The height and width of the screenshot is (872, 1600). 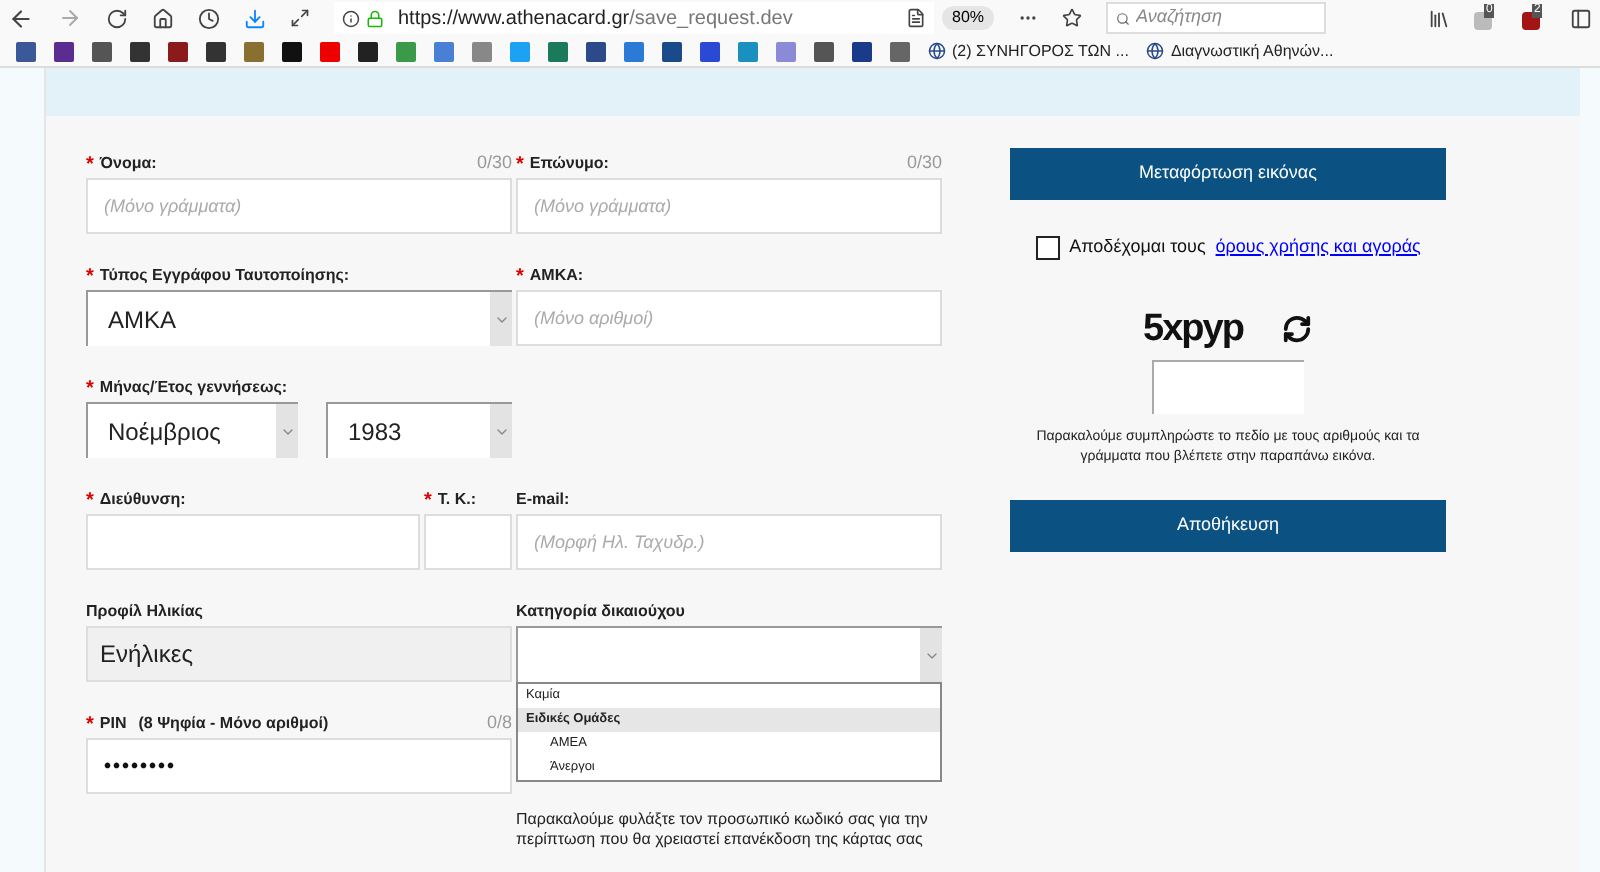 I want to click on history-icon, so click(x=209, y=18).